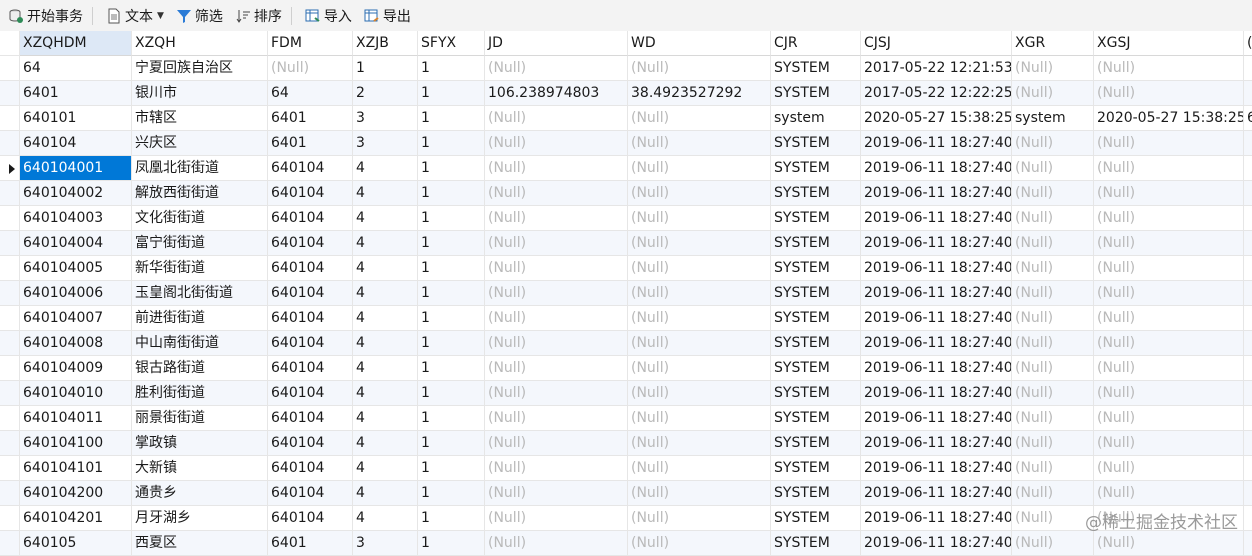 Image resolution: width=1252 pixels, height=556 pixels. What do you see at coordinates (76, 368) in the screenshot?
I see `table-cell: 640104009` at bounding box center [76, 368].